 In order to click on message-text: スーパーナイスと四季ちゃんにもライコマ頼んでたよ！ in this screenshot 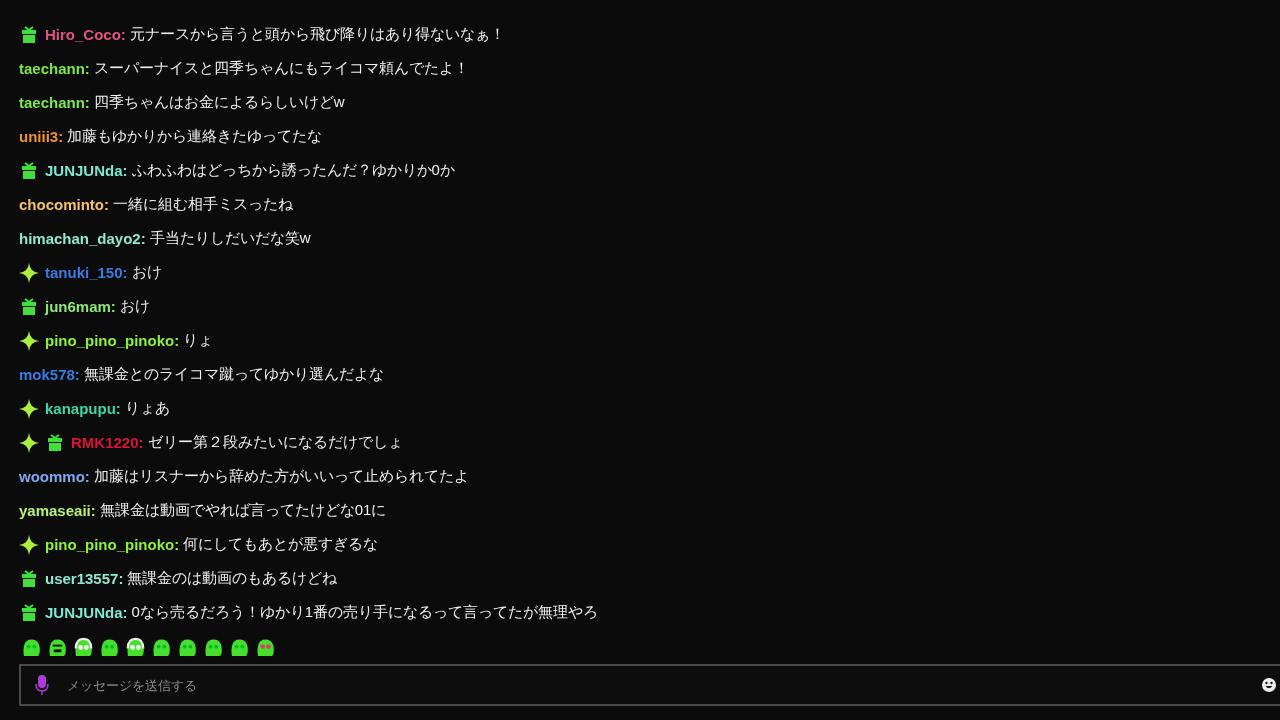, I will do `click(281, 68)`.